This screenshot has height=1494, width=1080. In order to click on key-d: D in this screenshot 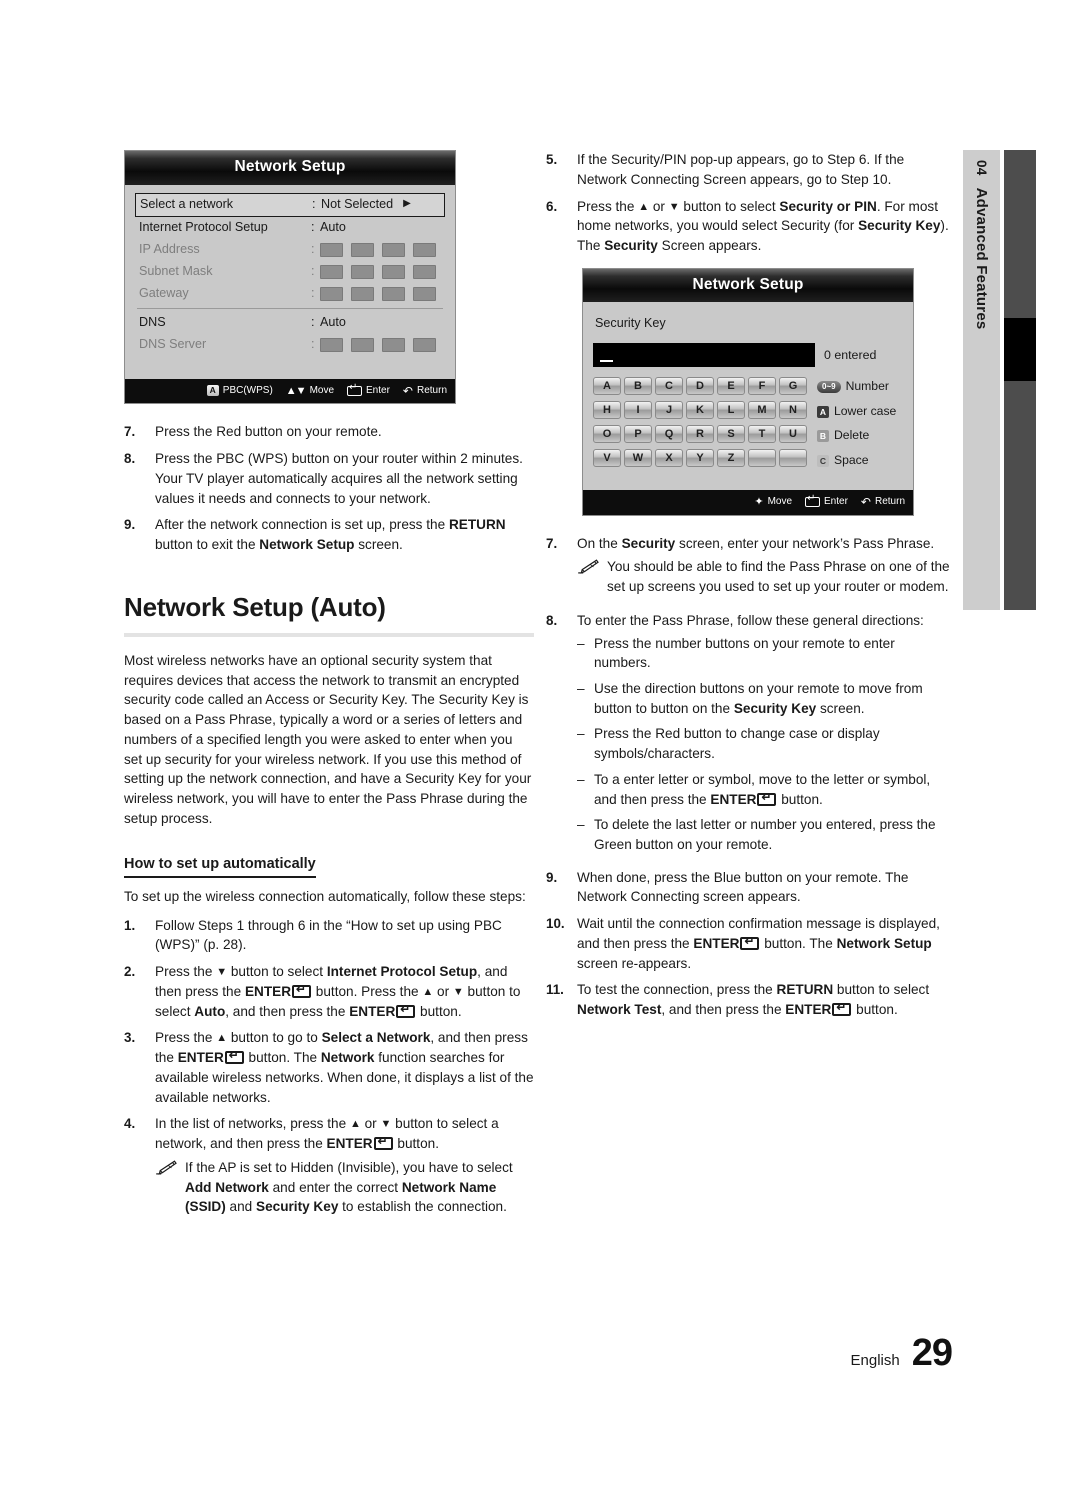, I will do `click(700, 385)`.